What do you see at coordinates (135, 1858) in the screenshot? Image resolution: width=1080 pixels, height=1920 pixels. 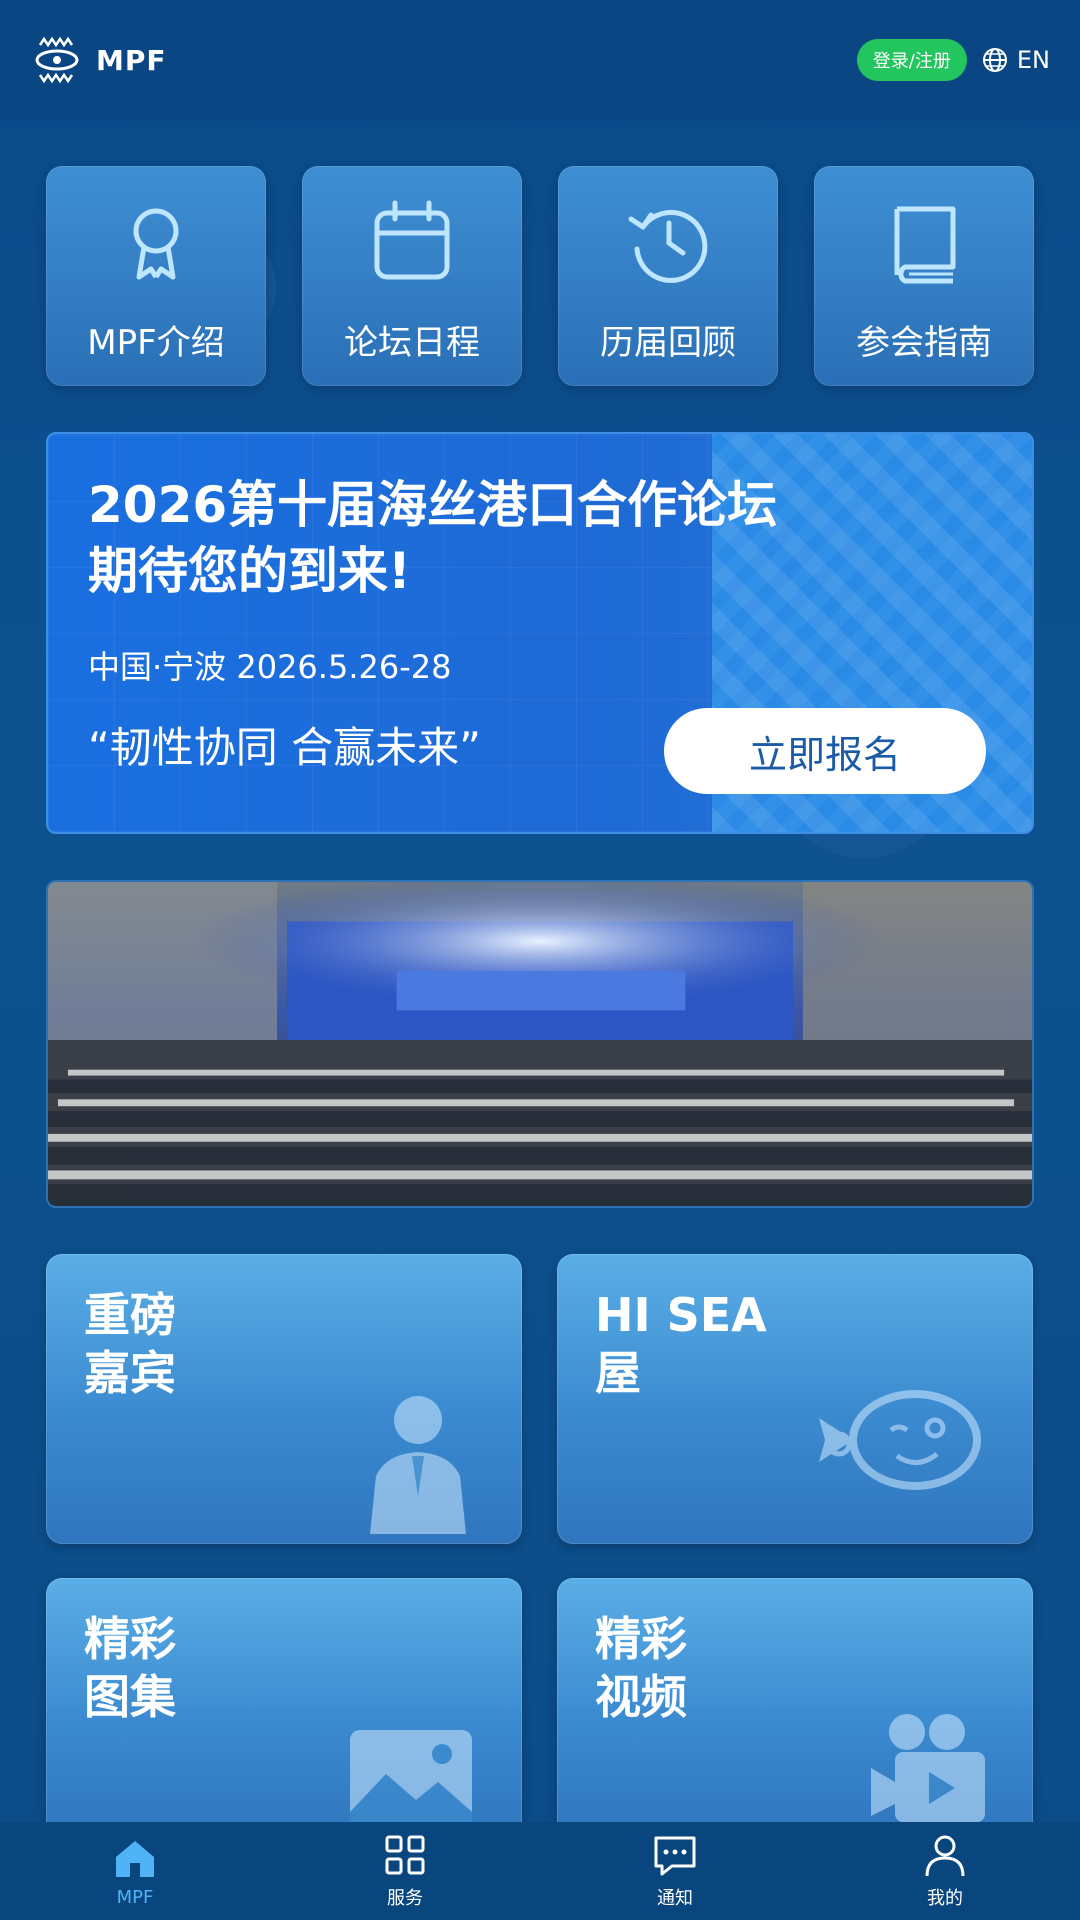 I see `home-icon` at bounding box center [135, 1858].